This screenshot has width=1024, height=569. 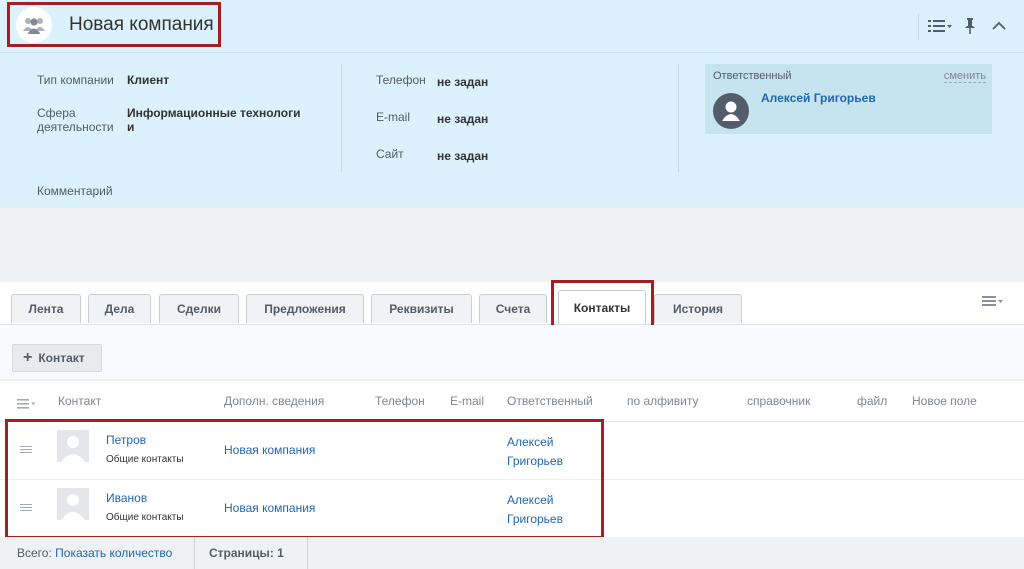 What do you see at coordinates (421, 308) in the screenshot?
I see `tab-requisites: Реквизиты` at bounding box center [421, 308].